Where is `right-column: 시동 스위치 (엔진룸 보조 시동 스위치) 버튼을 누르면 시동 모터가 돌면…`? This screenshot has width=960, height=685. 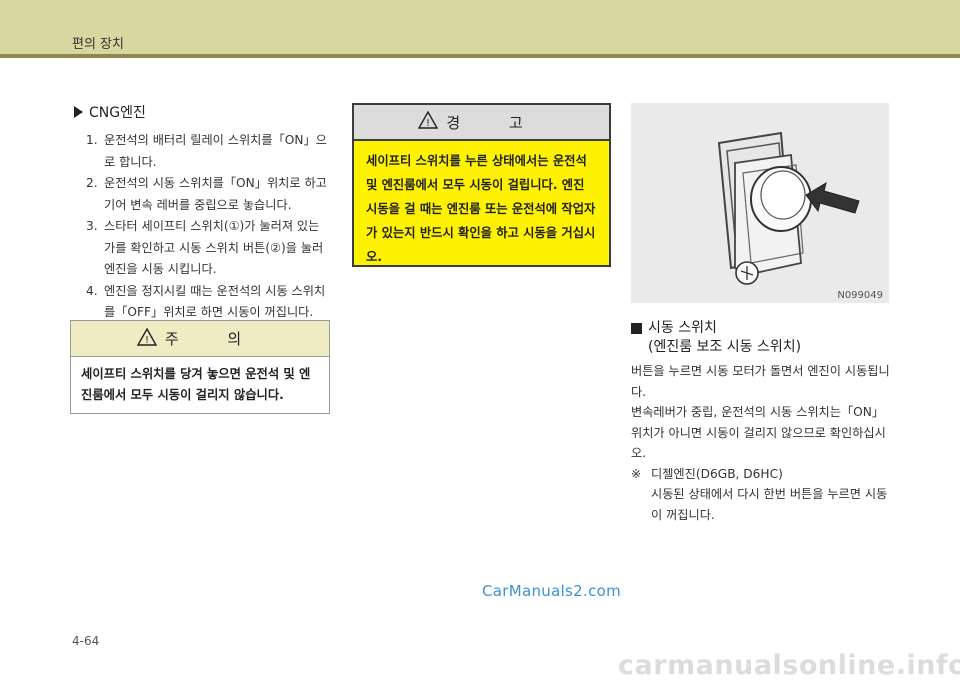
right-column: 시동 스위치 (엔진룸 보조 시동 스위치) 버튼을 누르면 시동 모터가 돌면… is located at coordinates (762, 422).